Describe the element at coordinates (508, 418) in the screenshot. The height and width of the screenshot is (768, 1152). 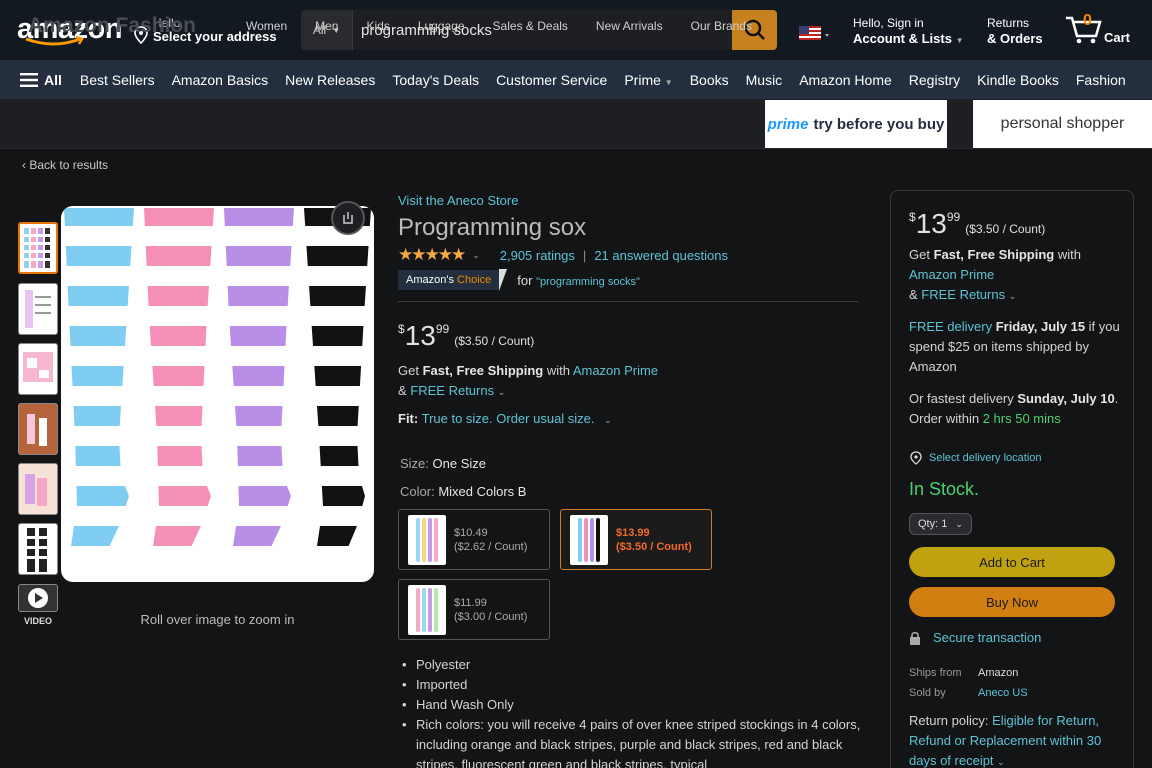
I see `fit-link: True to size. Order usual size.` at that location.